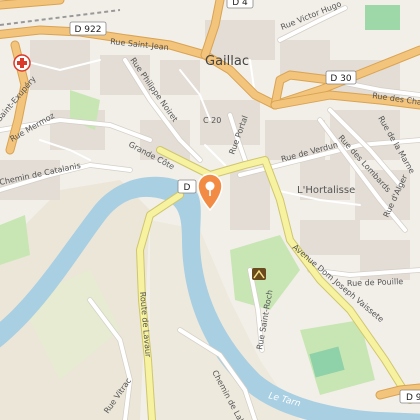 The image size is (420, 420). What do you see at coordinates (22, 63) in the screenshot?
I see `hospital-icon` at bounding box center [22, 63].